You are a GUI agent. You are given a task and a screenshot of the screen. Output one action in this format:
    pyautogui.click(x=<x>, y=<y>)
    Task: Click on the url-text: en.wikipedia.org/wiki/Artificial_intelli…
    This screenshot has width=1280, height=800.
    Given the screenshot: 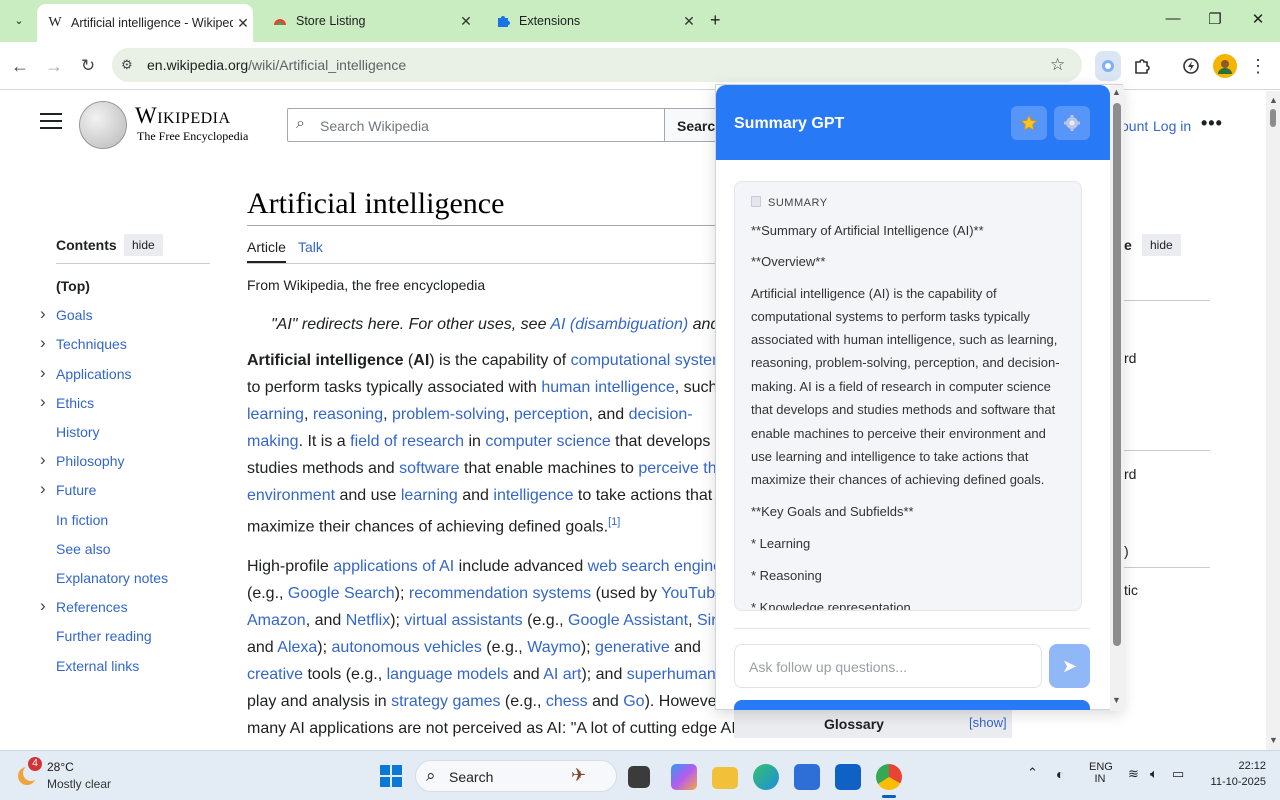 What is the action you would take?
    pyautogui.click(x=276, y=65)
    